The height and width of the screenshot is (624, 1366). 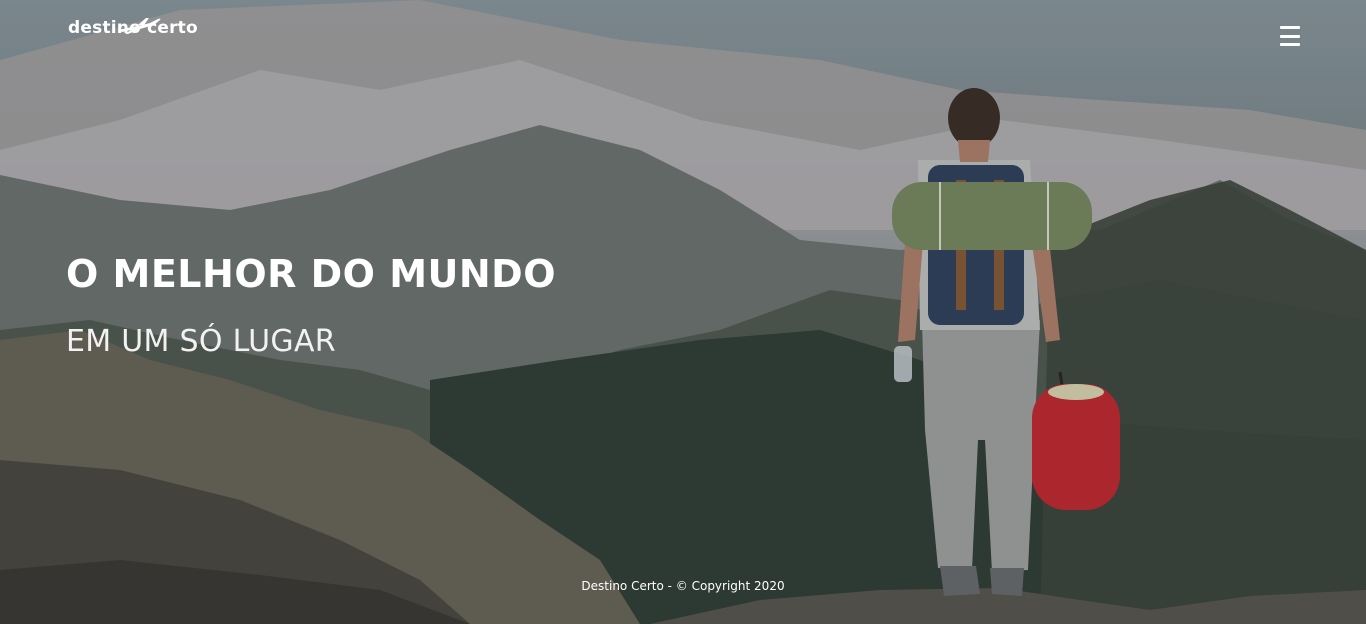 I want to click on footer-copyright: Destino Certo - © Copyright 2020, so click(x=683, y=586).